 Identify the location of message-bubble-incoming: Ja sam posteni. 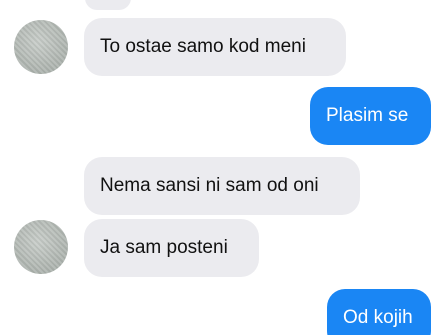
(171, 248).